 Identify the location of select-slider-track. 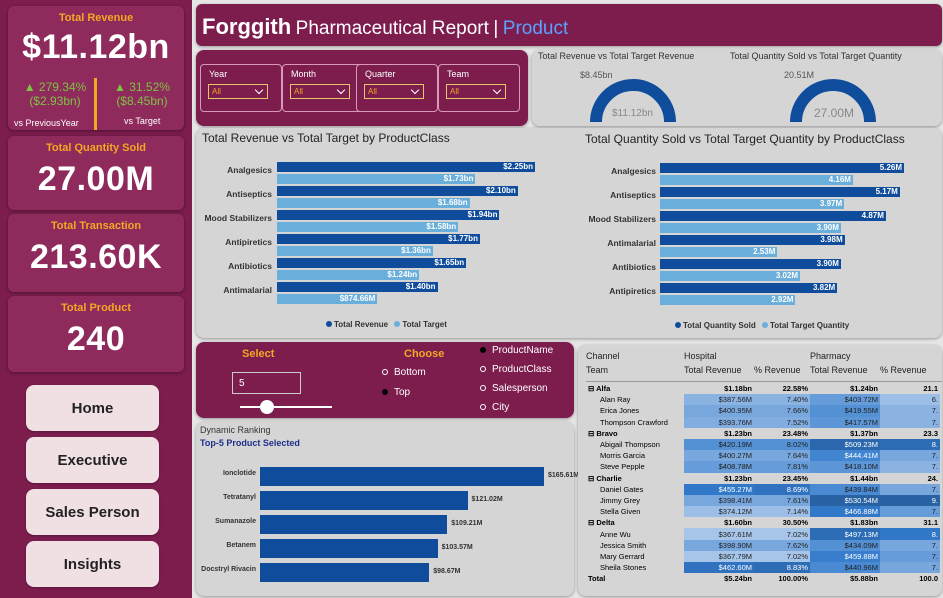
(286, 407).